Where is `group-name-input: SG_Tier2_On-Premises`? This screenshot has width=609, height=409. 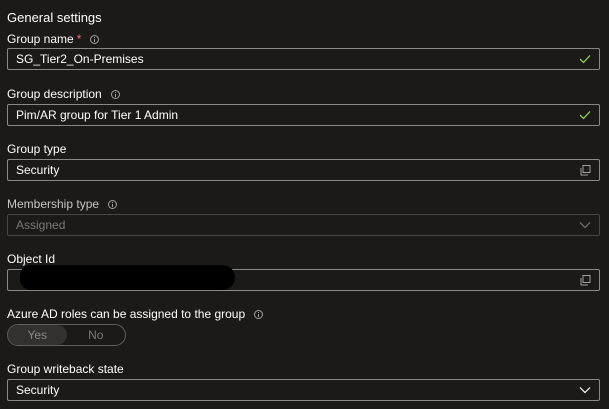 group-name-input: SG_Tier2_On-Premises is located at coordinates (303, 59).